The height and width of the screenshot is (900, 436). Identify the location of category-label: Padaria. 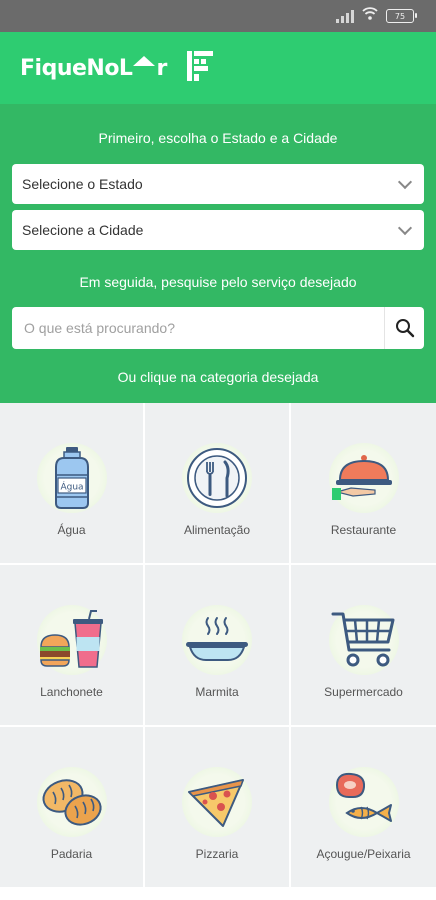
(71, 854).